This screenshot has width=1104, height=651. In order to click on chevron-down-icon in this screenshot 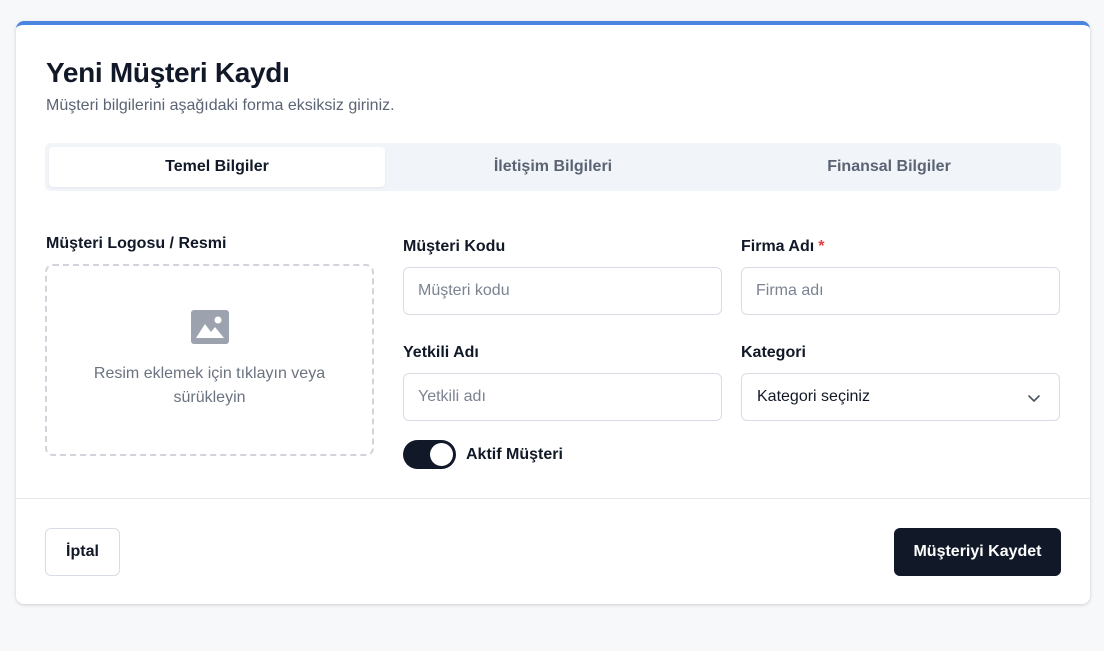, I will do `click(1034, 398)`.